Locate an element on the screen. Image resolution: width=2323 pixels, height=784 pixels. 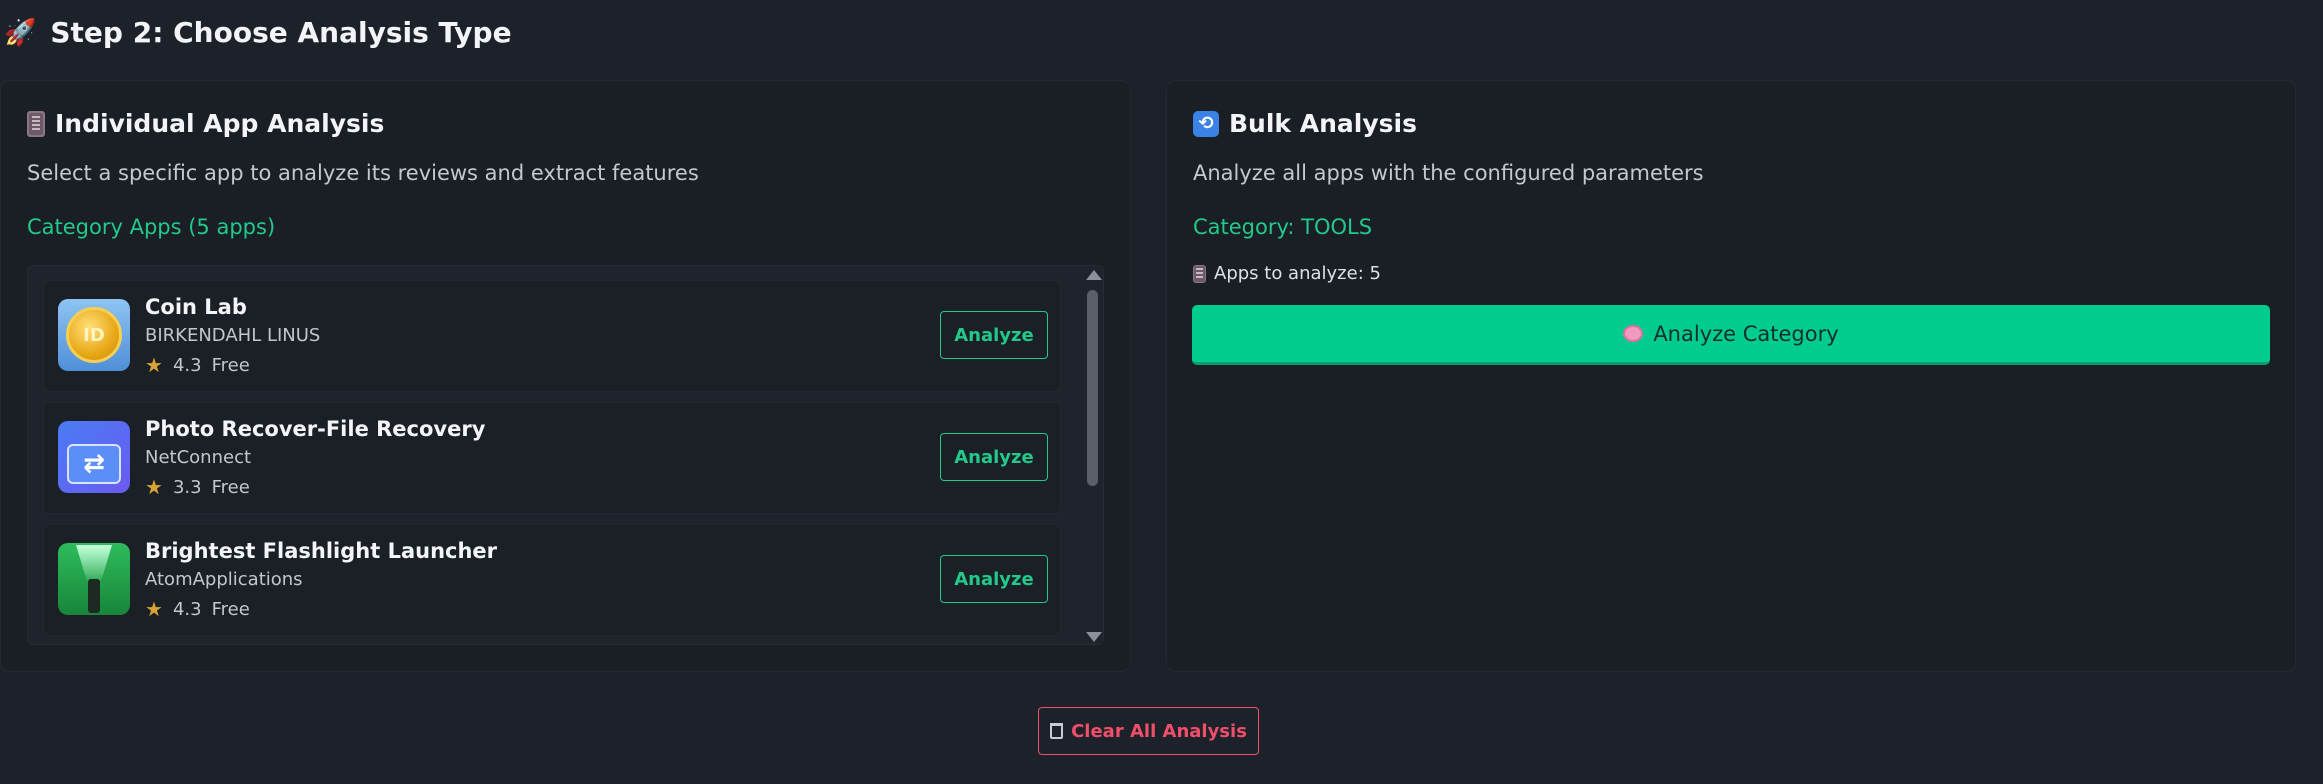
individual-panel-title: Individual App Analysis is located at coordinates (205, 123).